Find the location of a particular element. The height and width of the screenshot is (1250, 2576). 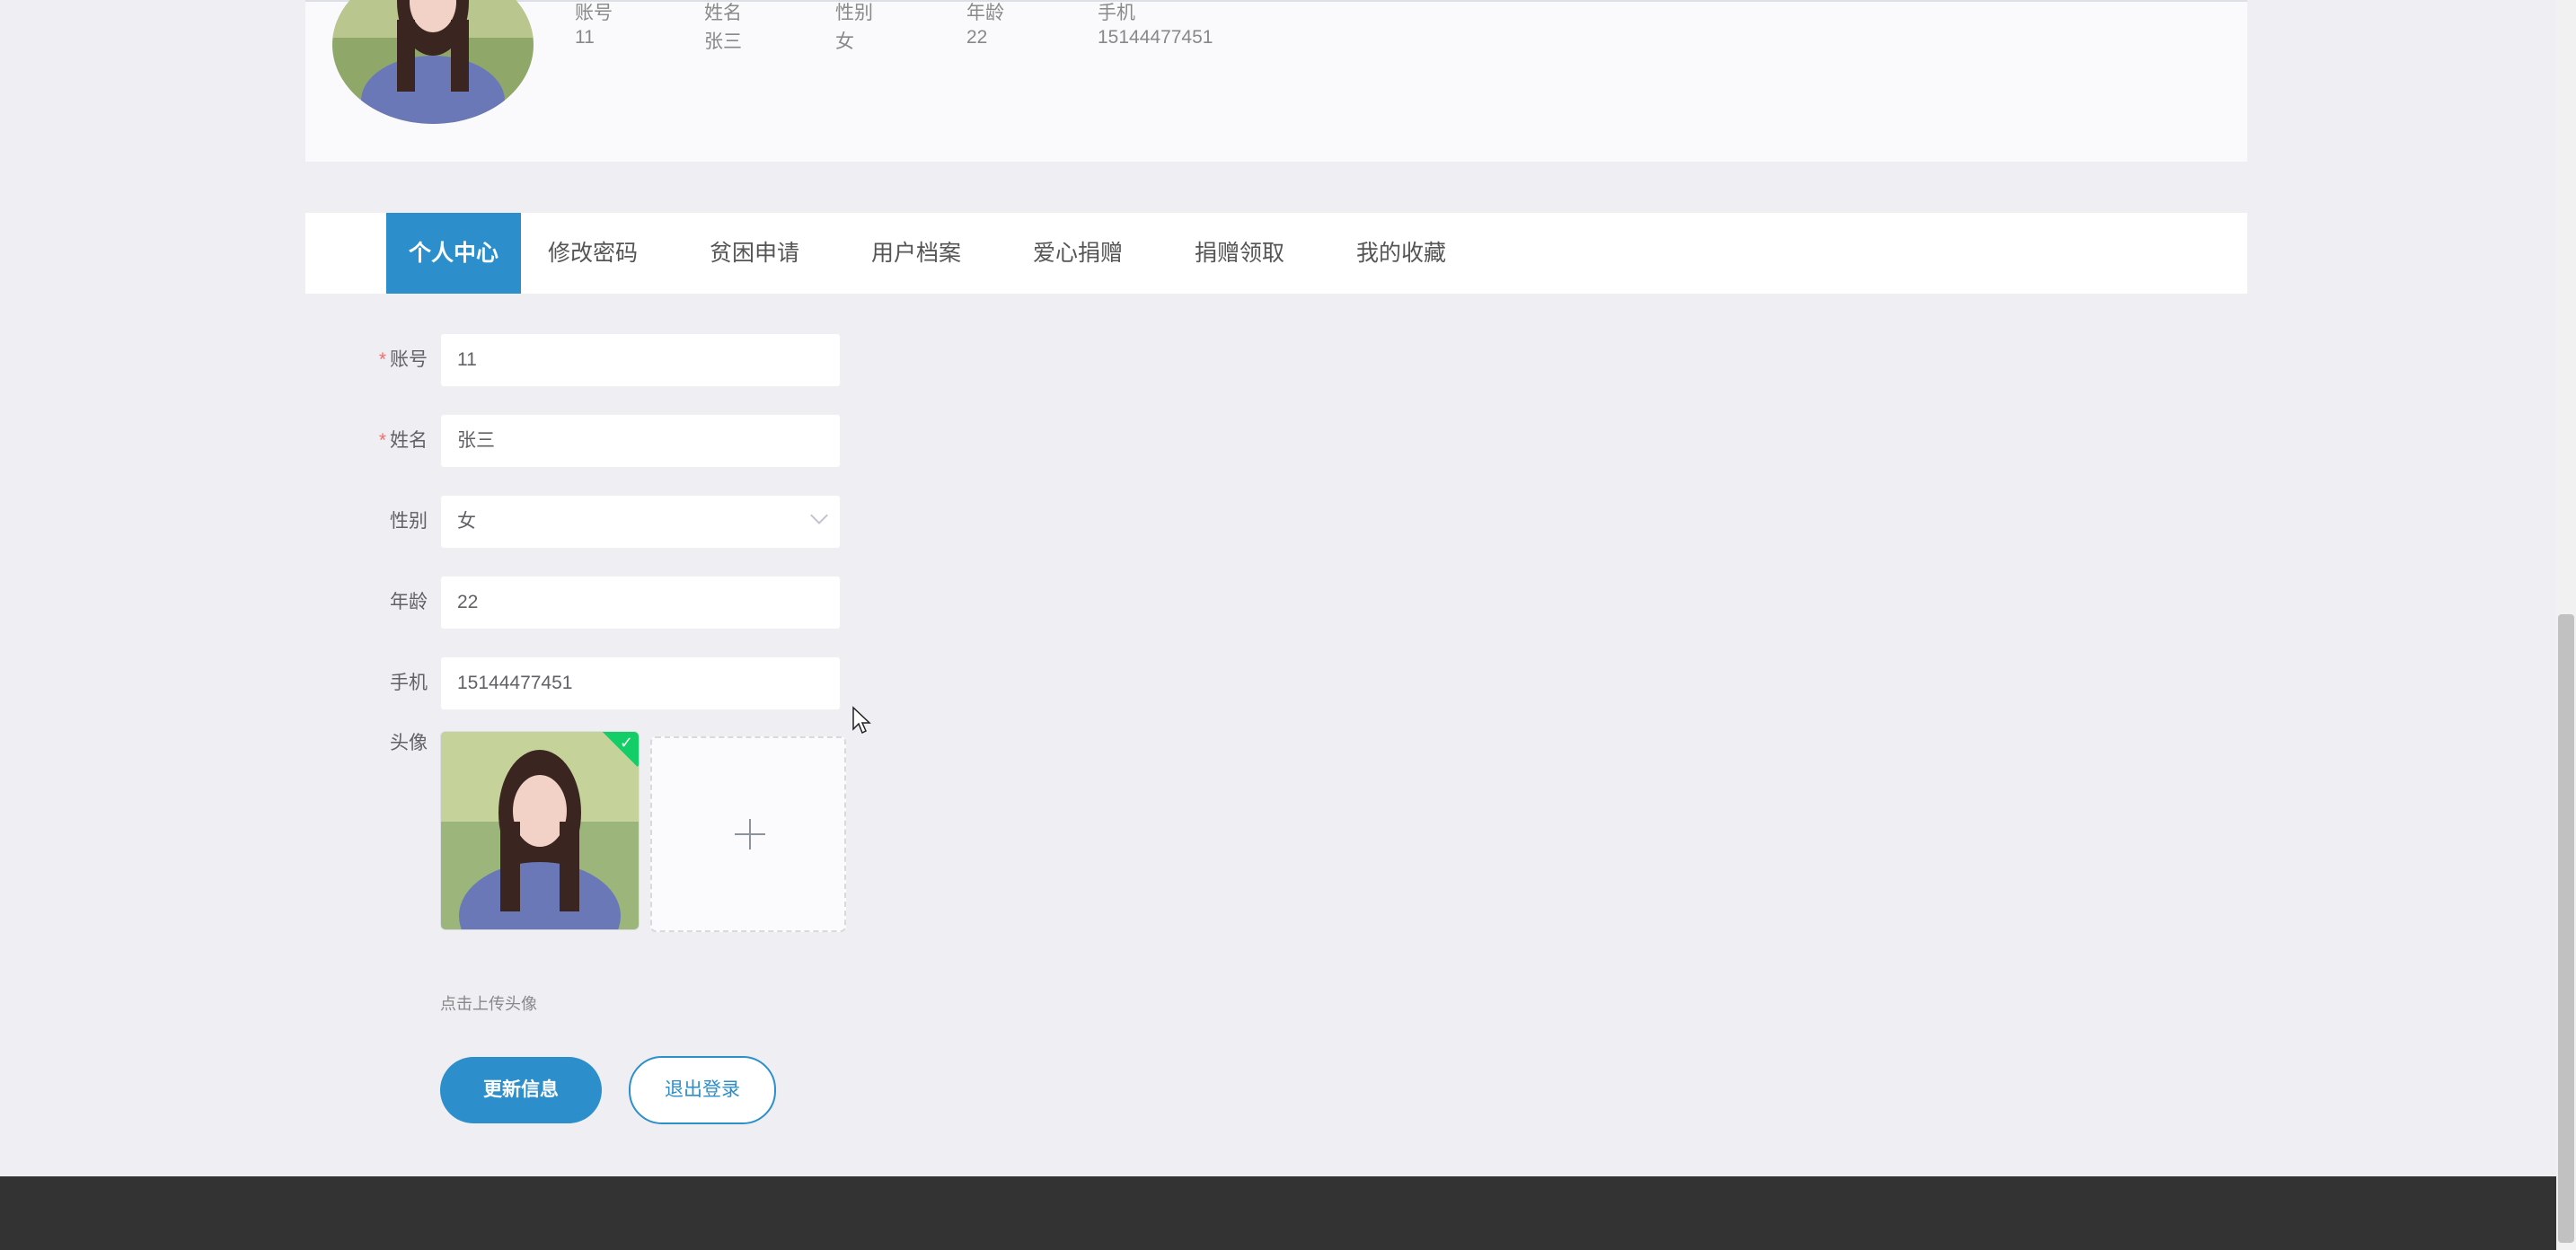

profile-value: 15144477451 is located at coordinates (1155, 37).